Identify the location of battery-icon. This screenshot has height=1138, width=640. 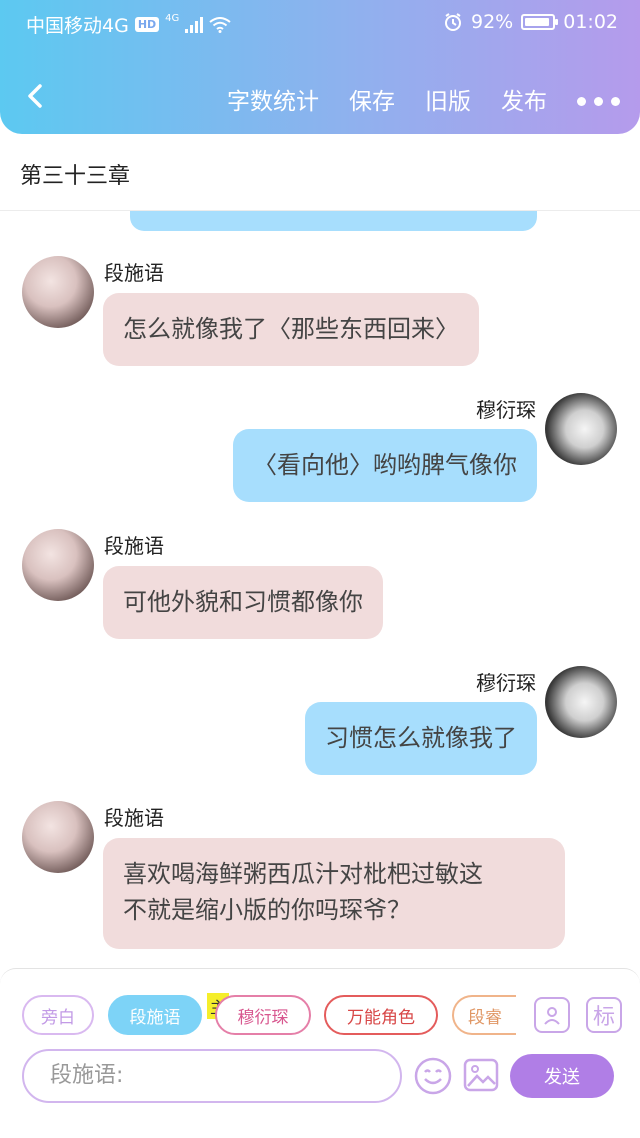
(540, 22).